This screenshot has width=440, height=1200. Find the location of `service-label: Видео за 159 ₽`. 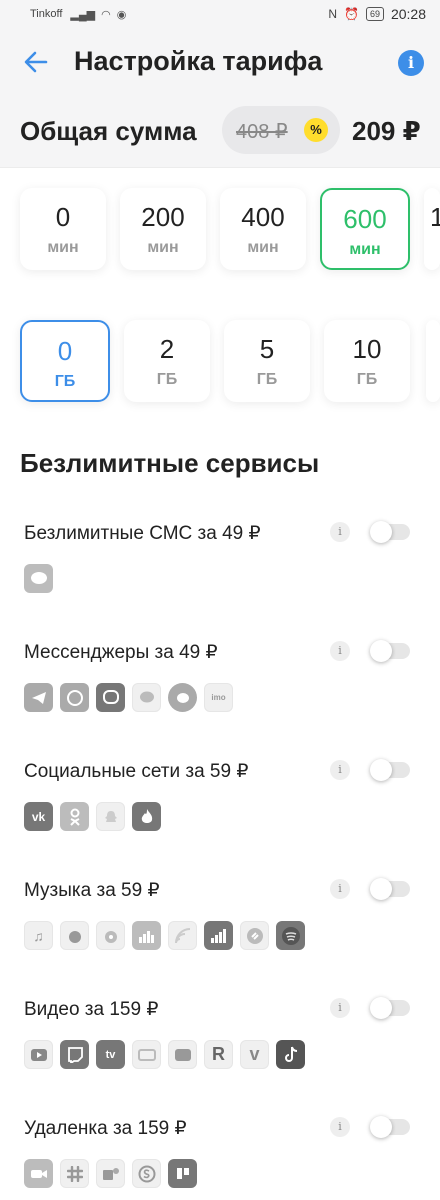

service-label: Видео за 159 ₽ is located at coordinates (91, 1009).